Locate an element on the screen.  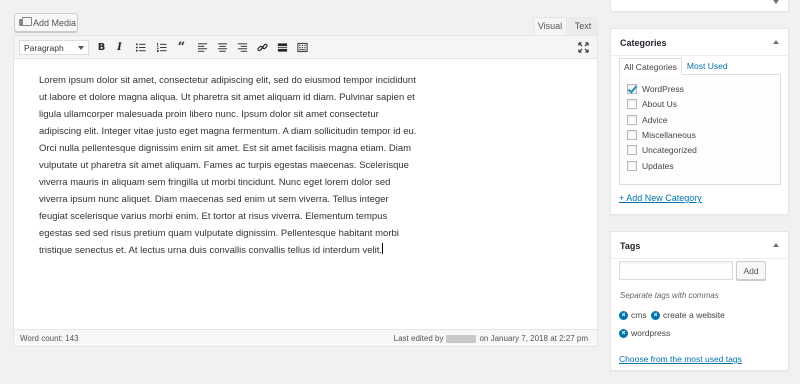
tag-wordpress: × wordpress is located at coordinates (644, 333).